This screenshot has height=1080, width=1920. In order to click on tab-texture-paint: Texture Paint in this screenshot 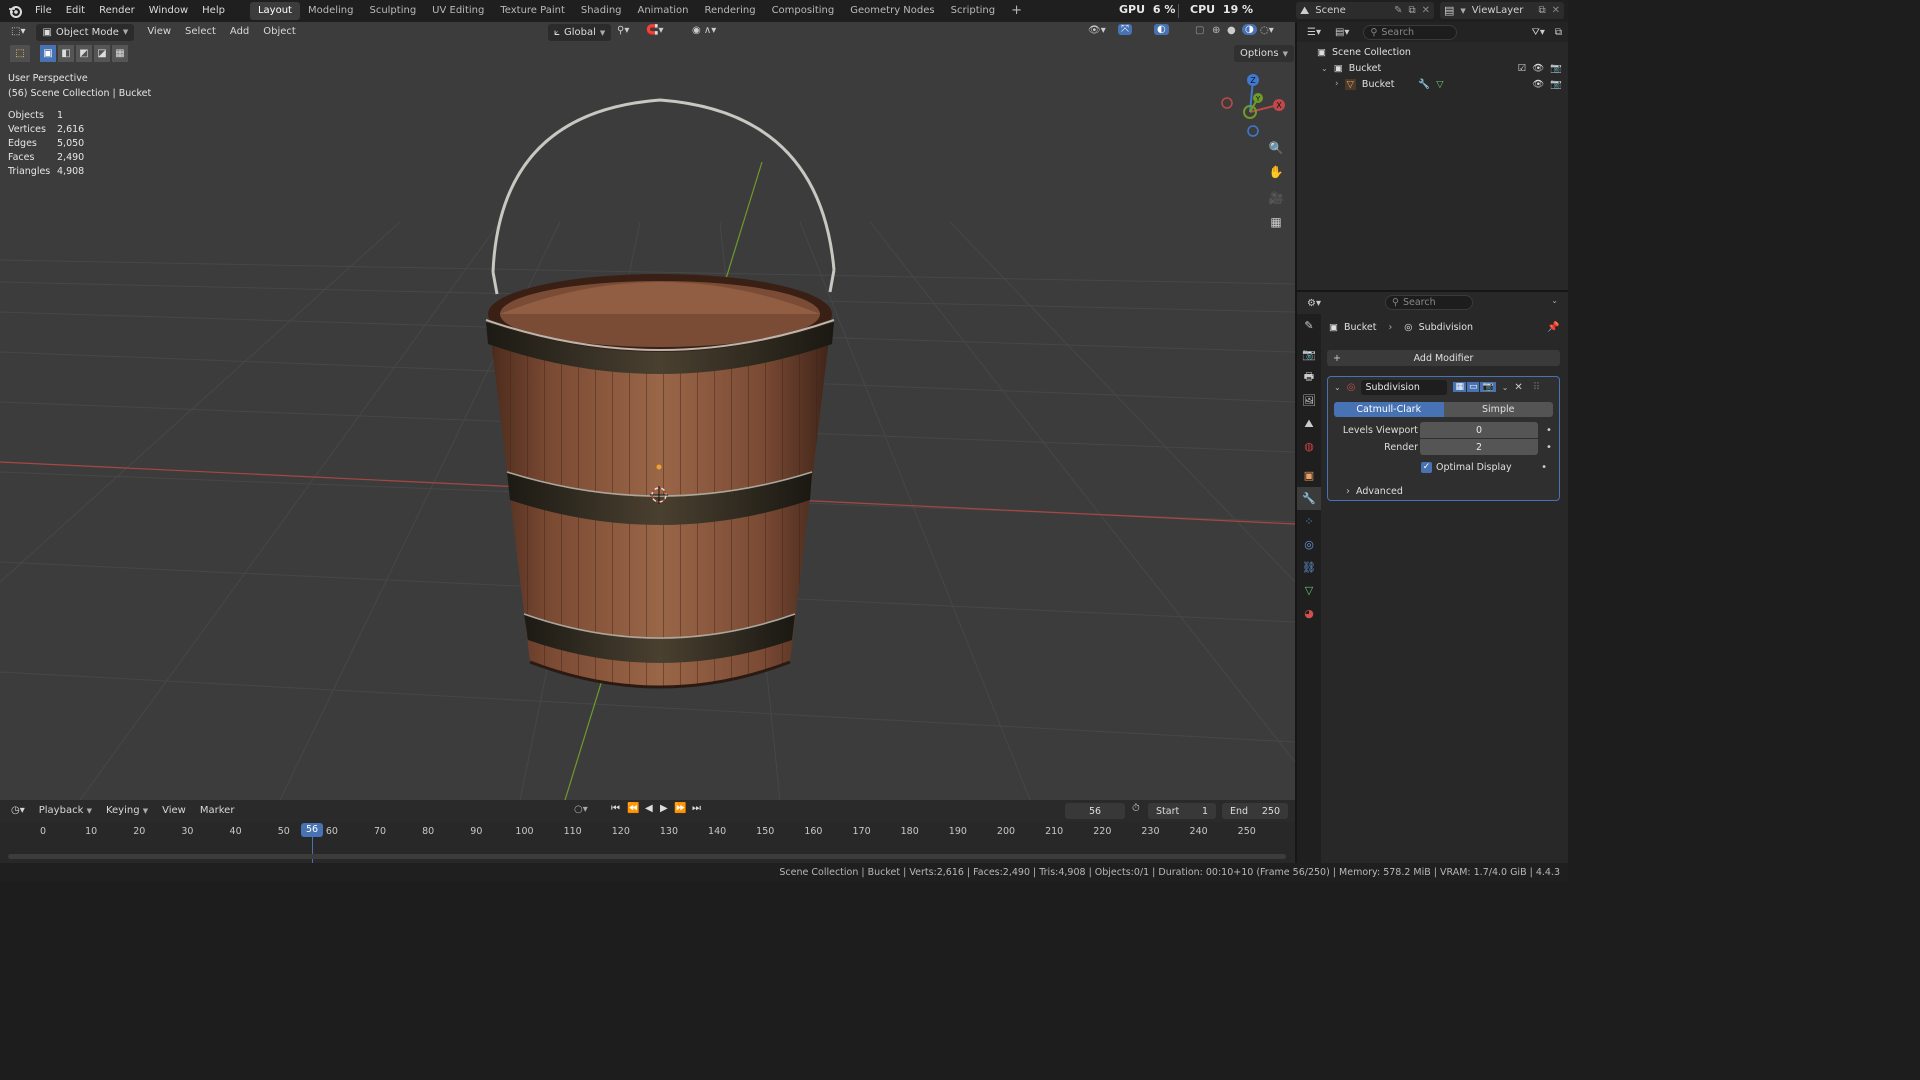, I will do `click(532, 11)`.